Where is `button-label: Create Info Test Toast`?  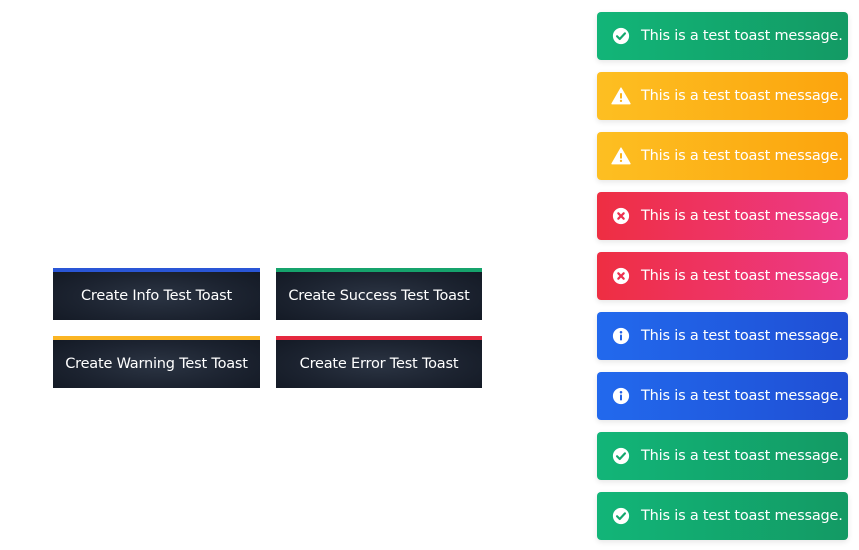 button-label: Create Info Test Toast is located at coordinates (156, 296).